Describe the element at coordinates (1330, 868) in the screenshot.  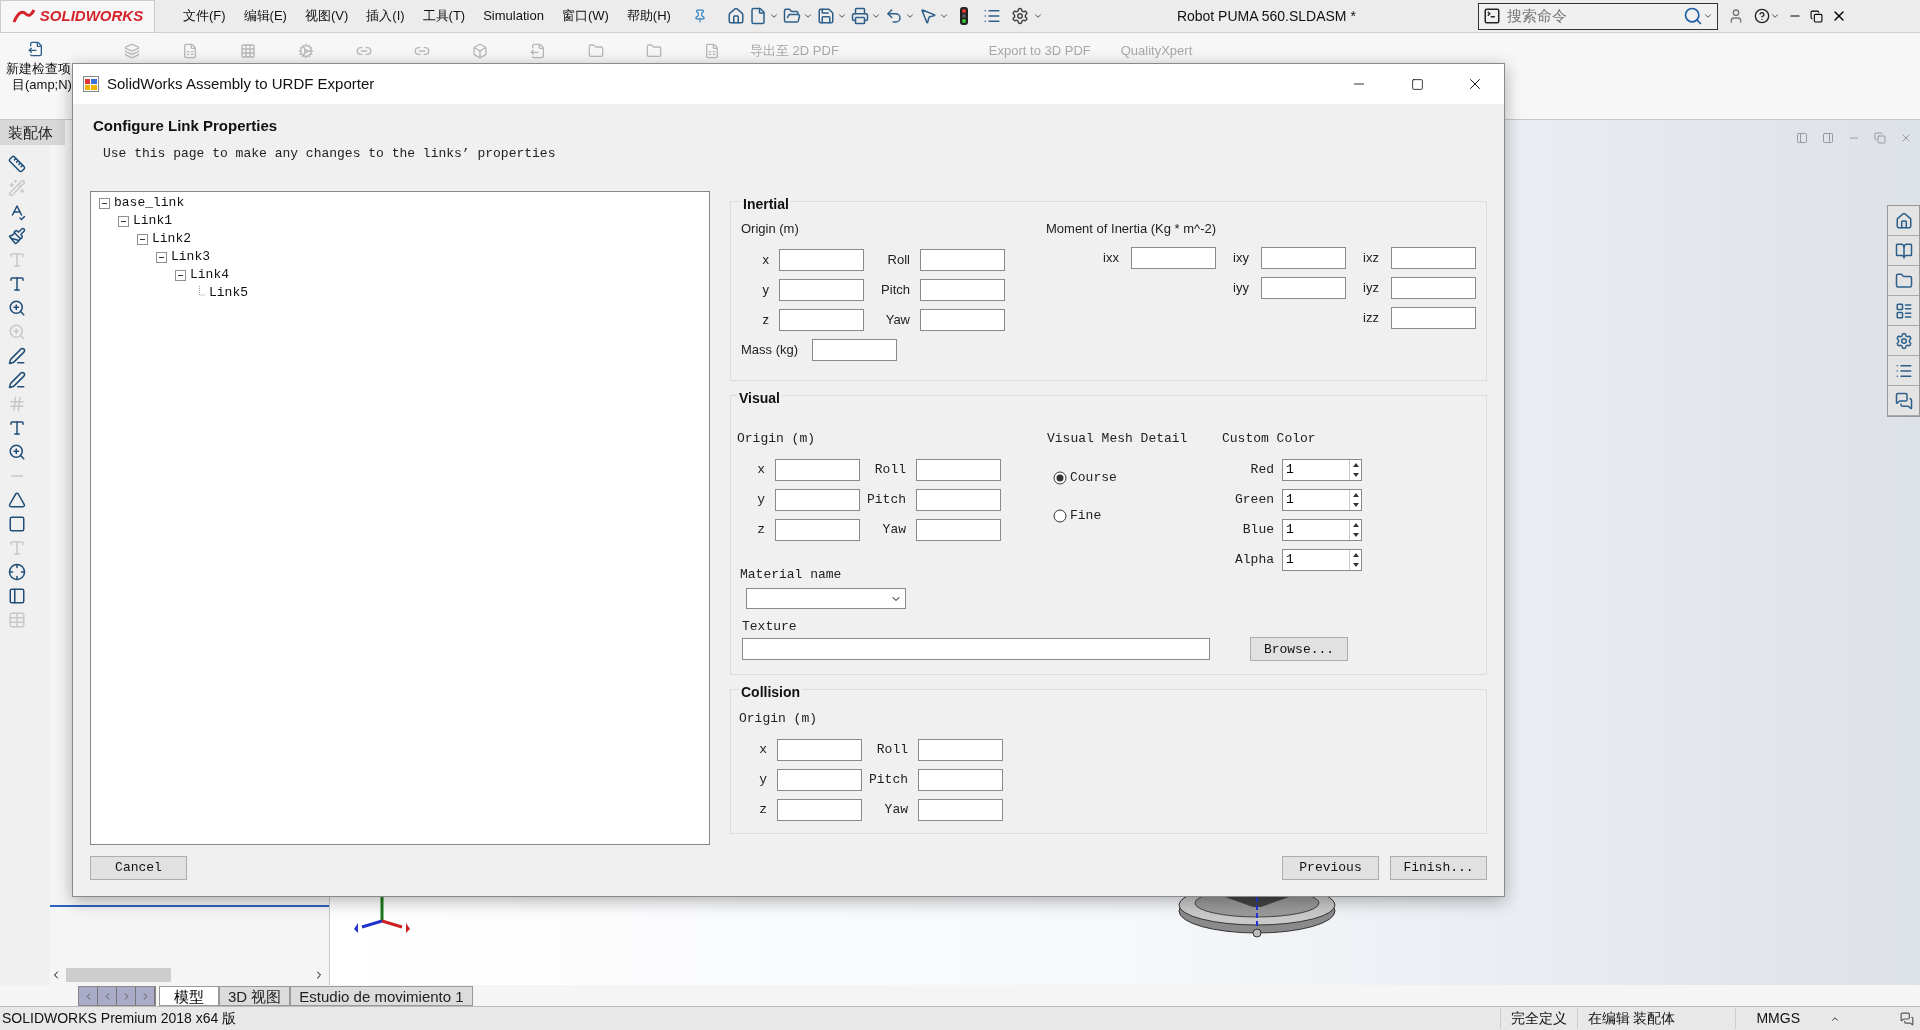
I see `dialog-button: Previous` at that location.